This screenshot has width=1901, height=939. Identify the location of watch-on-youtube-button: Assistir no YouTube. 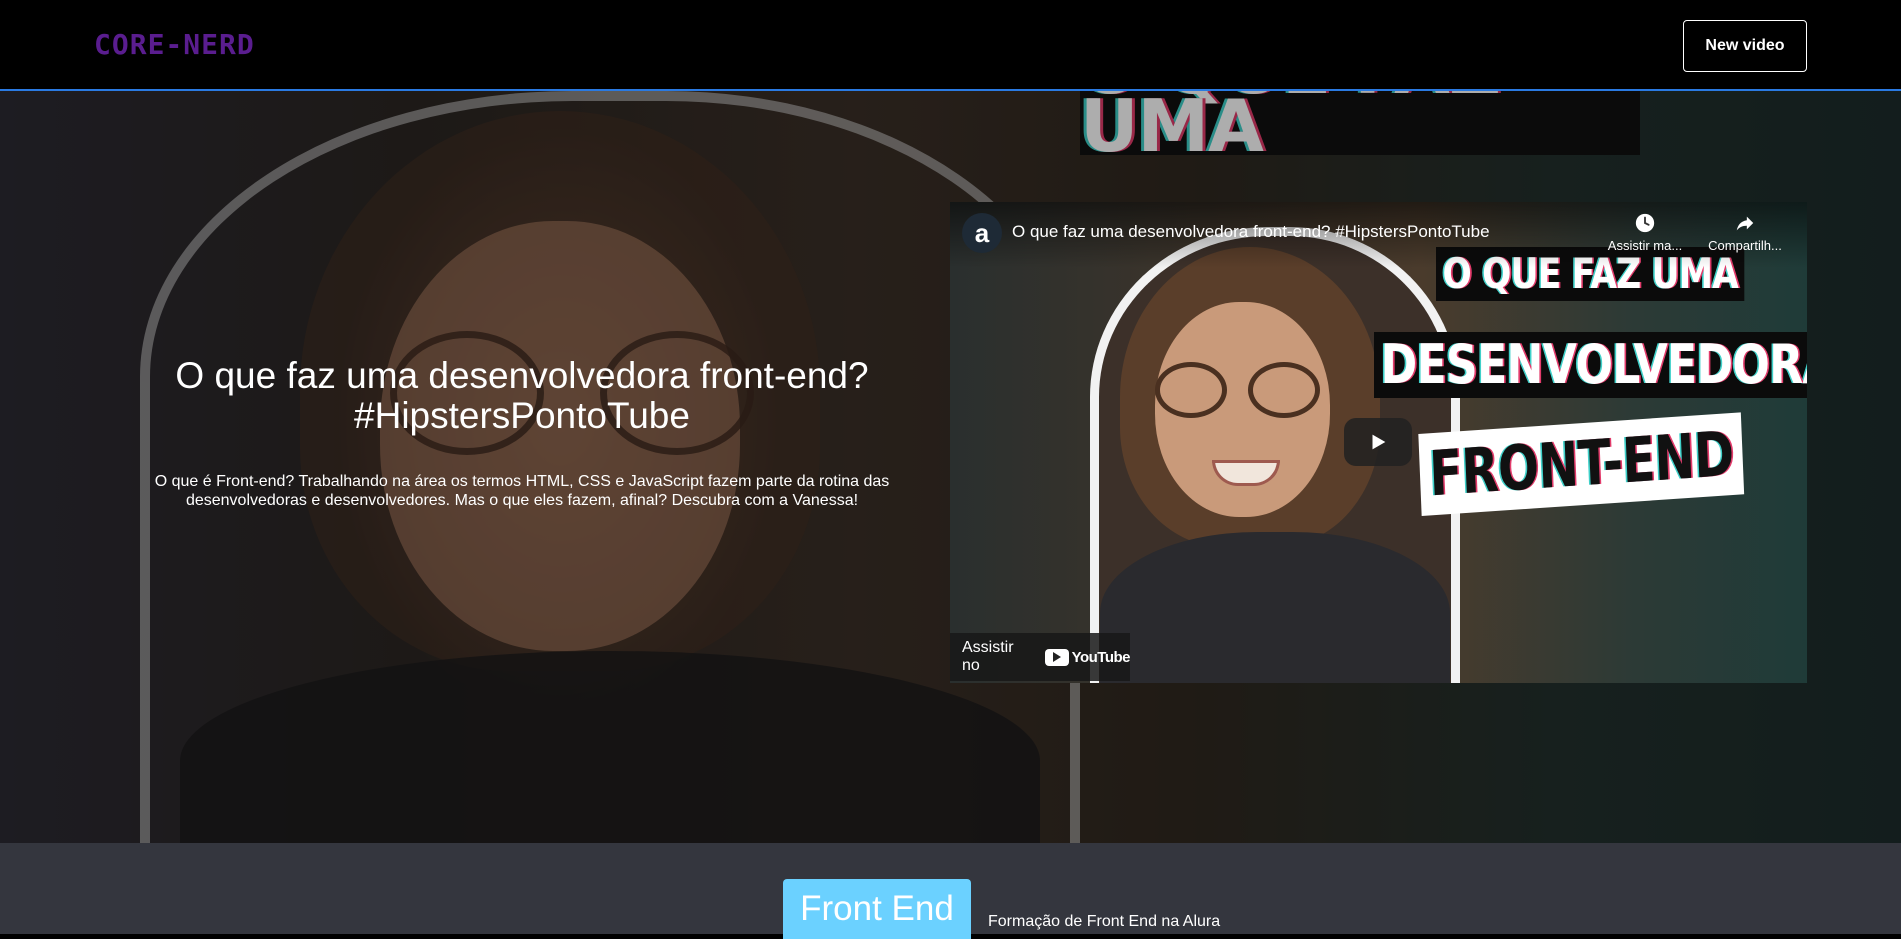
(1040, 657).